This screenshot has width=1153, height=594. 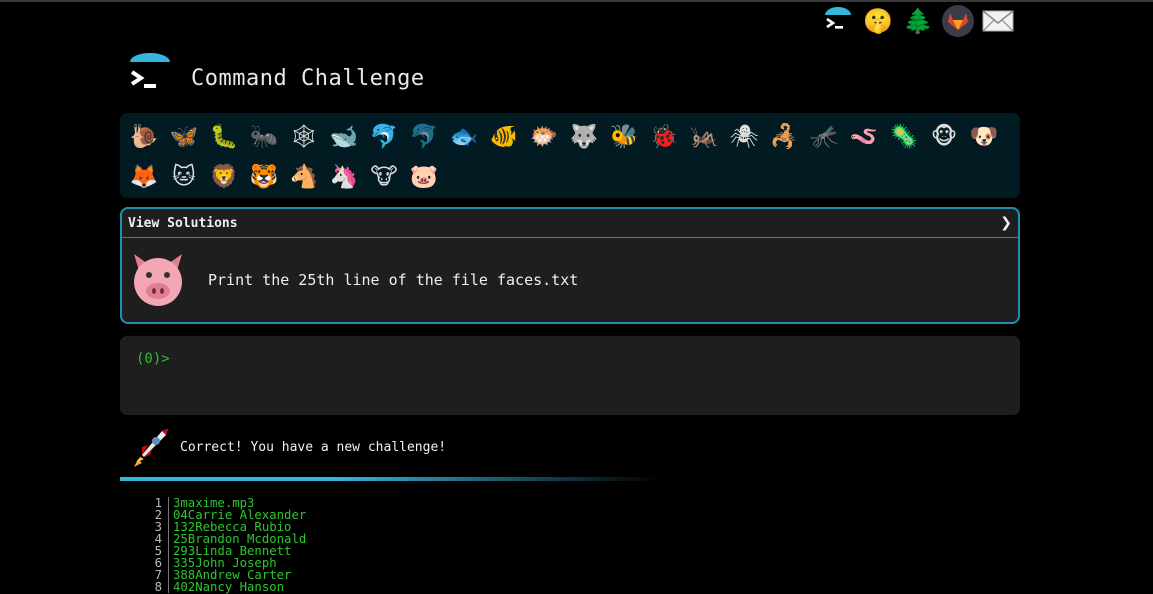 What do you see at coordinates (158, 587) in the screenshot?
I see `line-number: 8` at bounding box center [158, 587].